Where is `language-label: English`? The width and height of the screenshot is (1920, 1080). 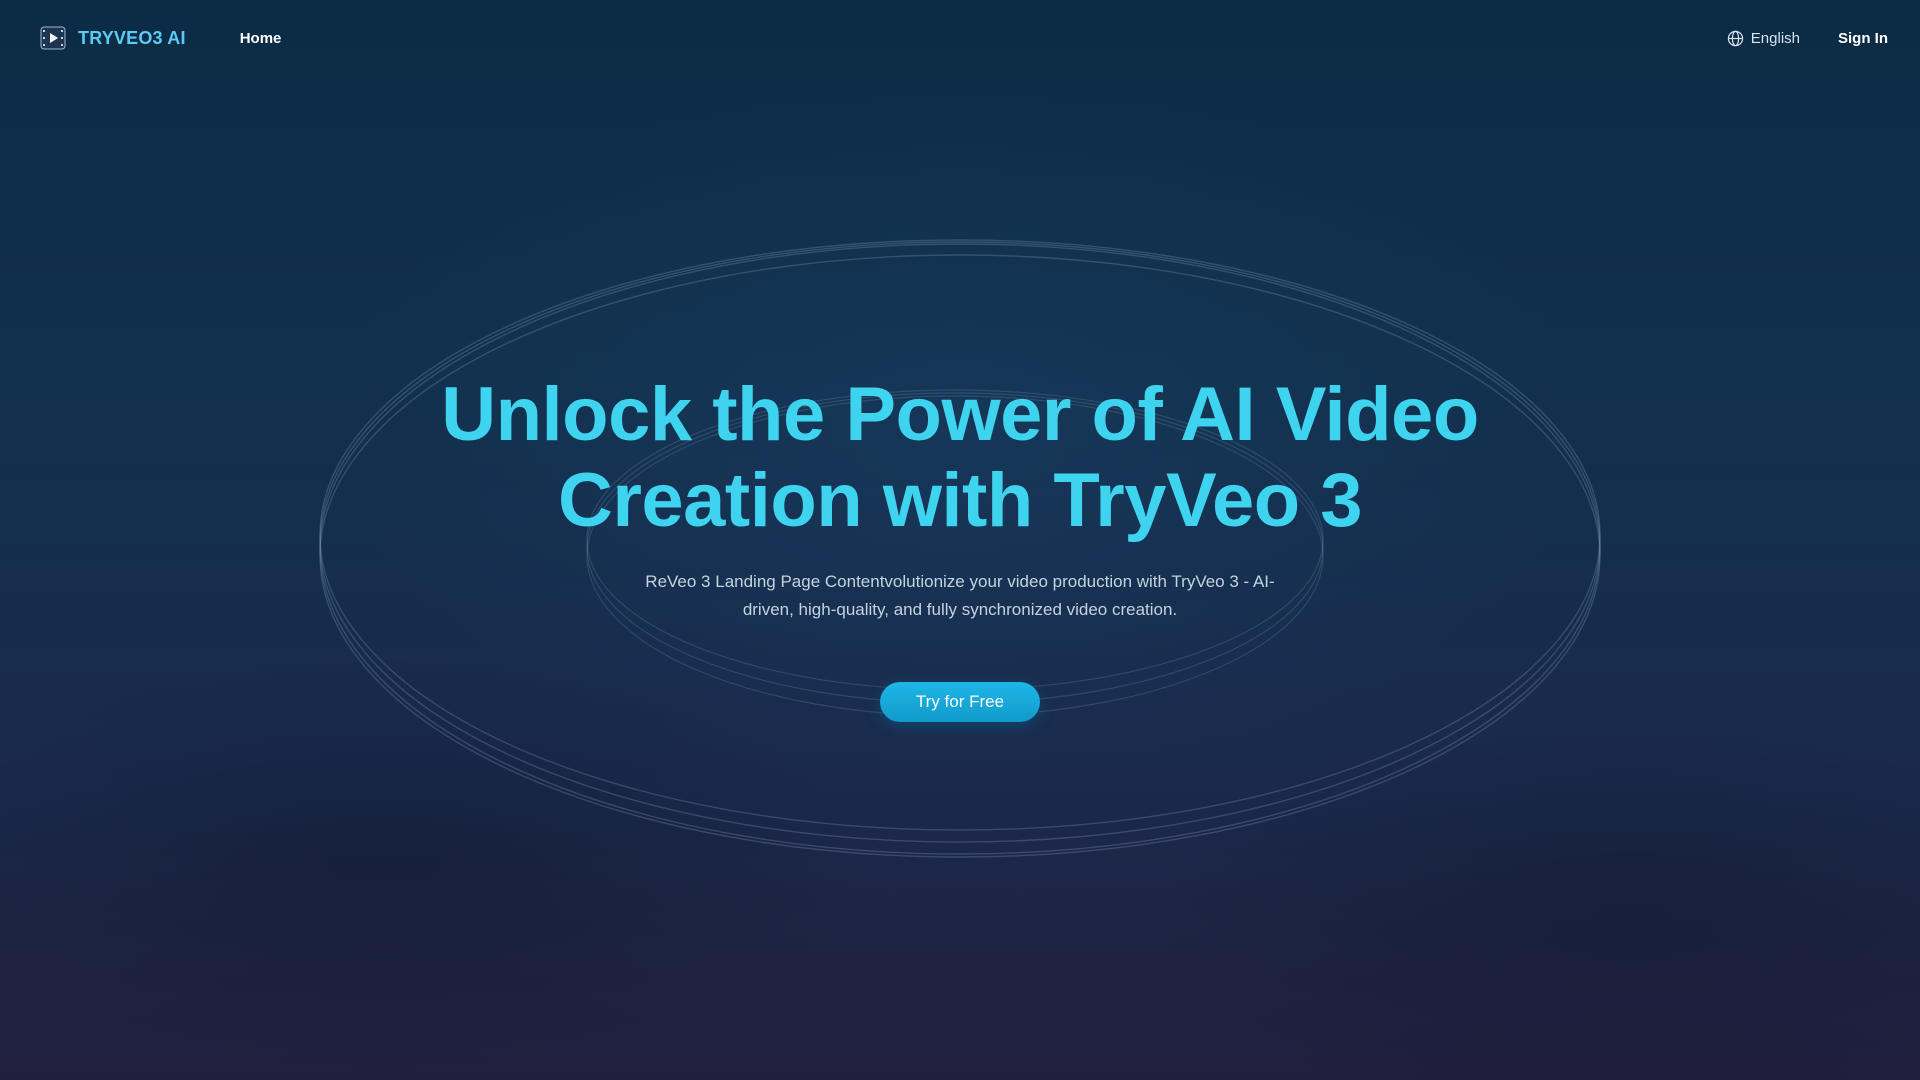 language-label: English is located at coordinates (1775, 38).